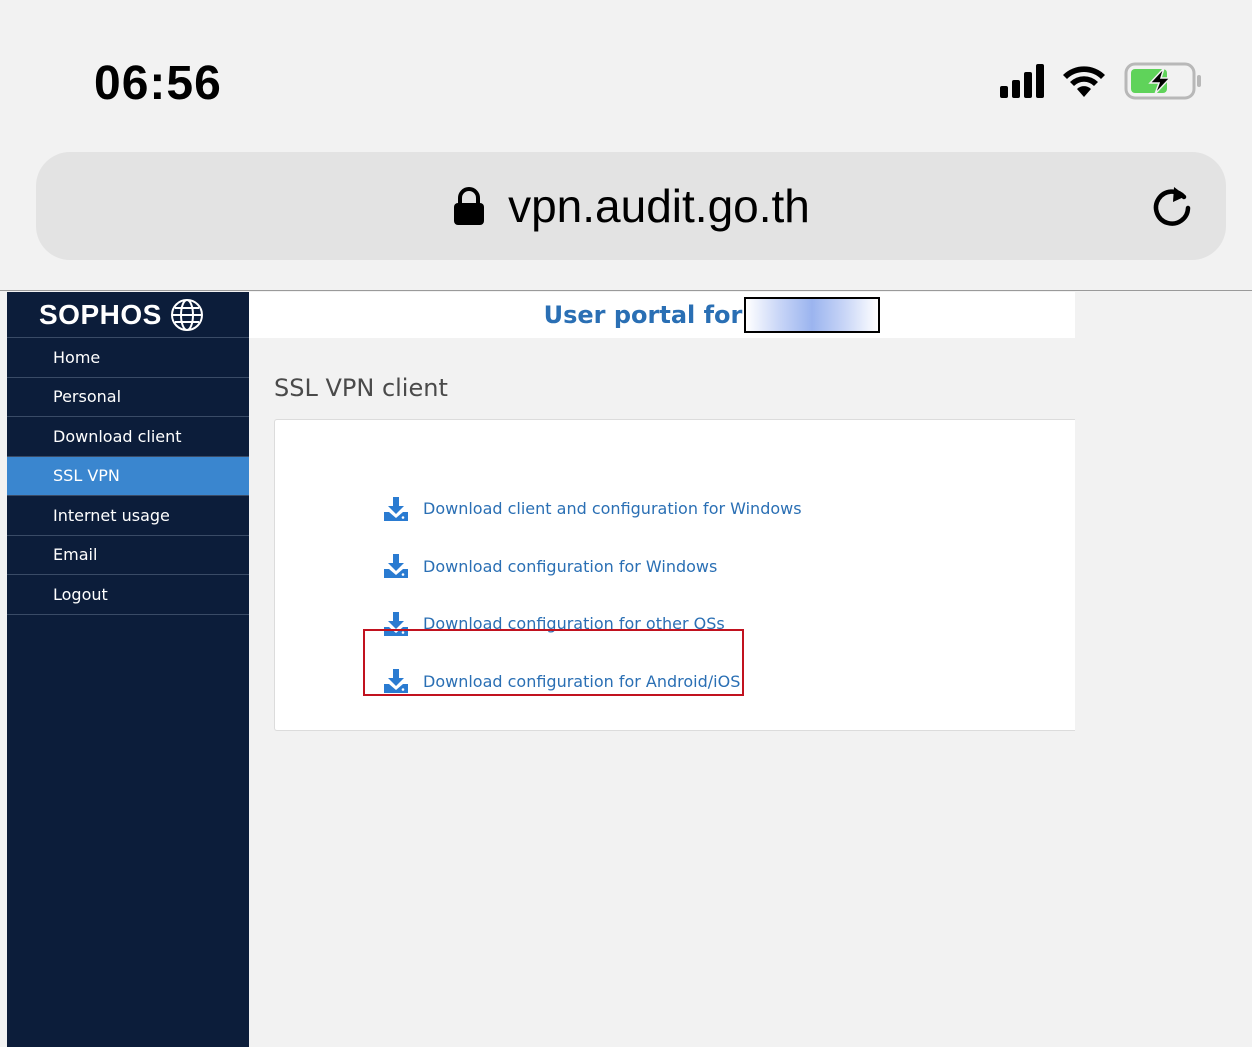 This screenshot has width=1252, height=1047. What do you see at coordinates (812, 315) in the screenshot?
I see `redacted-username` at bounding box center [812, 315].